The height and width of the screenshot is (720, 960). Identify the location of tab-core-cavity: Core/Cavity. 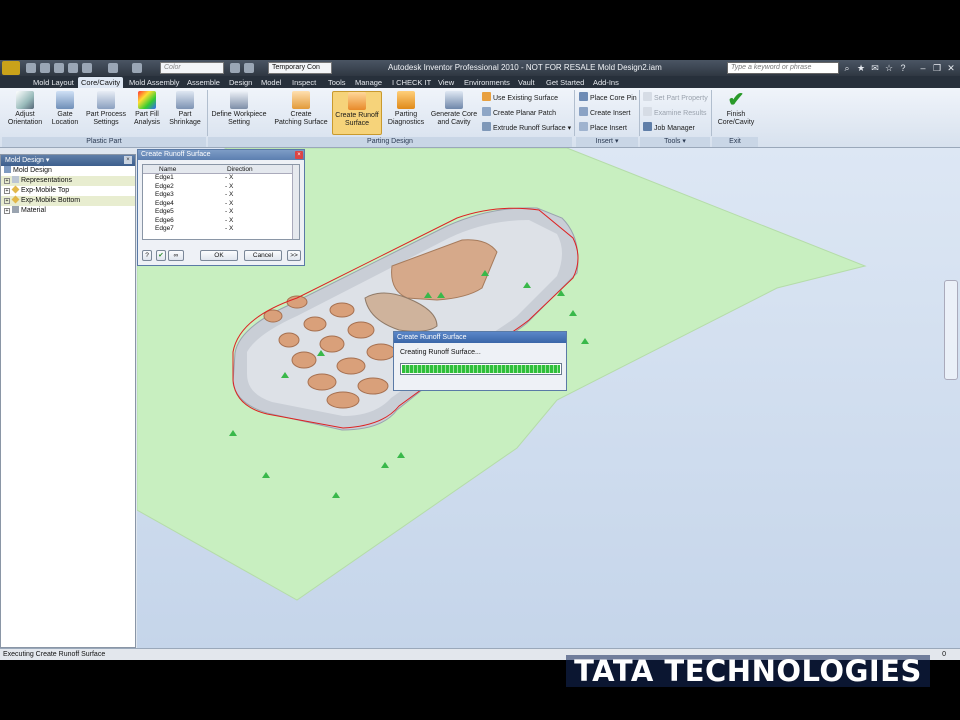
(101, 82).